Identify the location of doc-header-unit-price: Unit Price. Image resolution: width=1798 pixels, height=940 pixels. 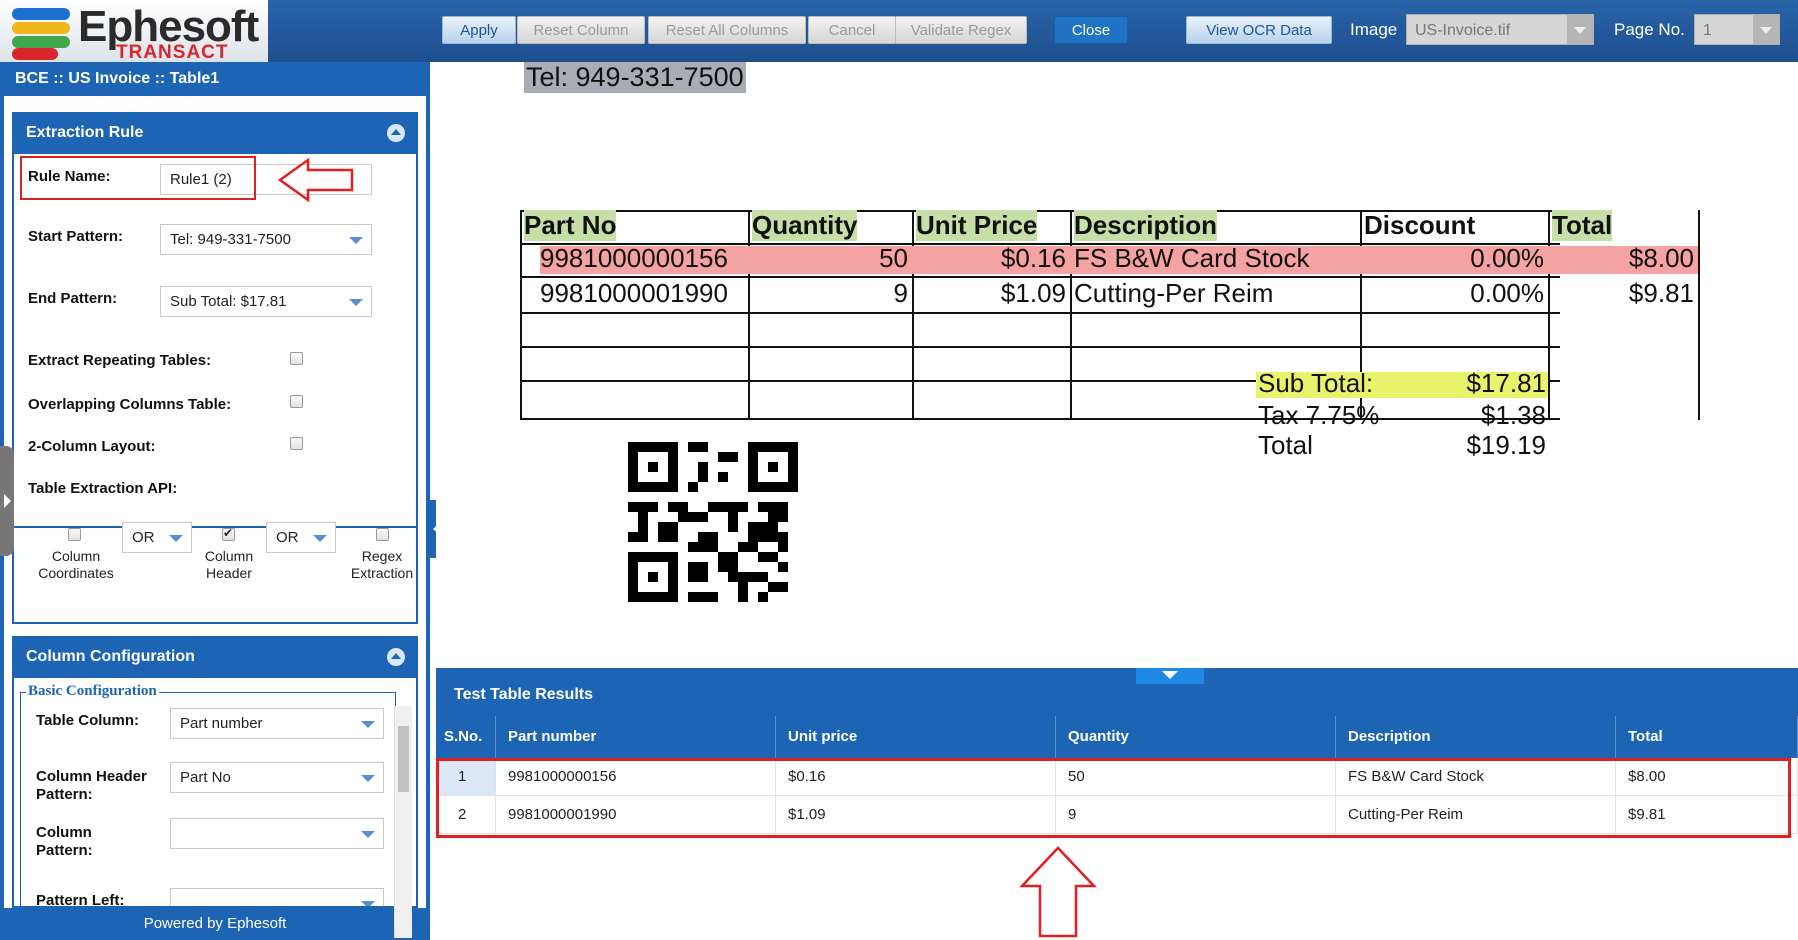
(977, 225).